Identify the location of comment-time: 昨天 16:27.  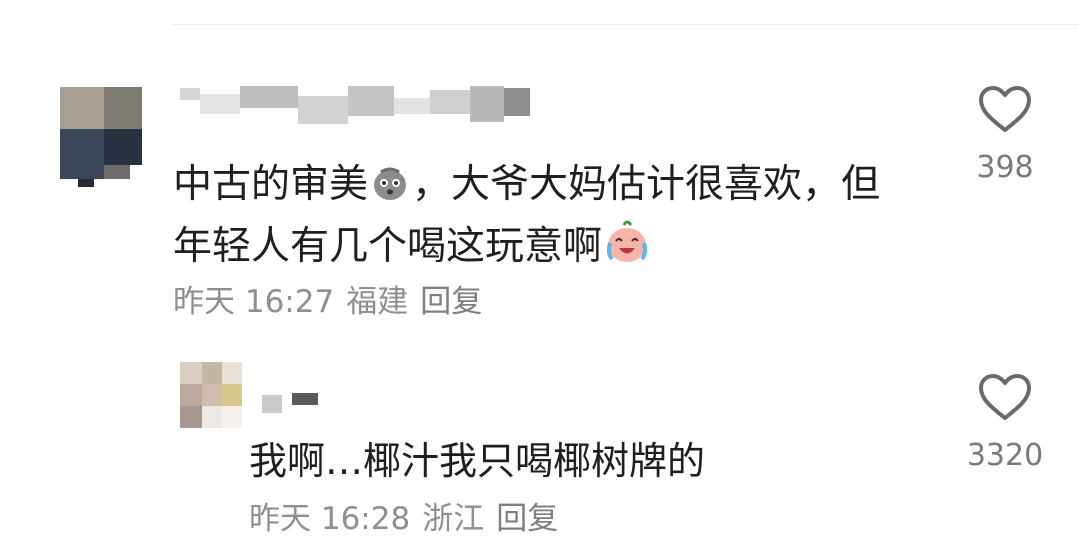
(254, 302).